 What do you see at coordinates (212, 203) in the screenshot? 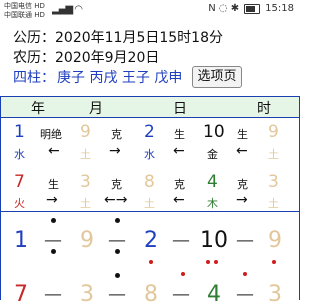
I see `row2-hour-element: 木` at bounding box center [212, 203].